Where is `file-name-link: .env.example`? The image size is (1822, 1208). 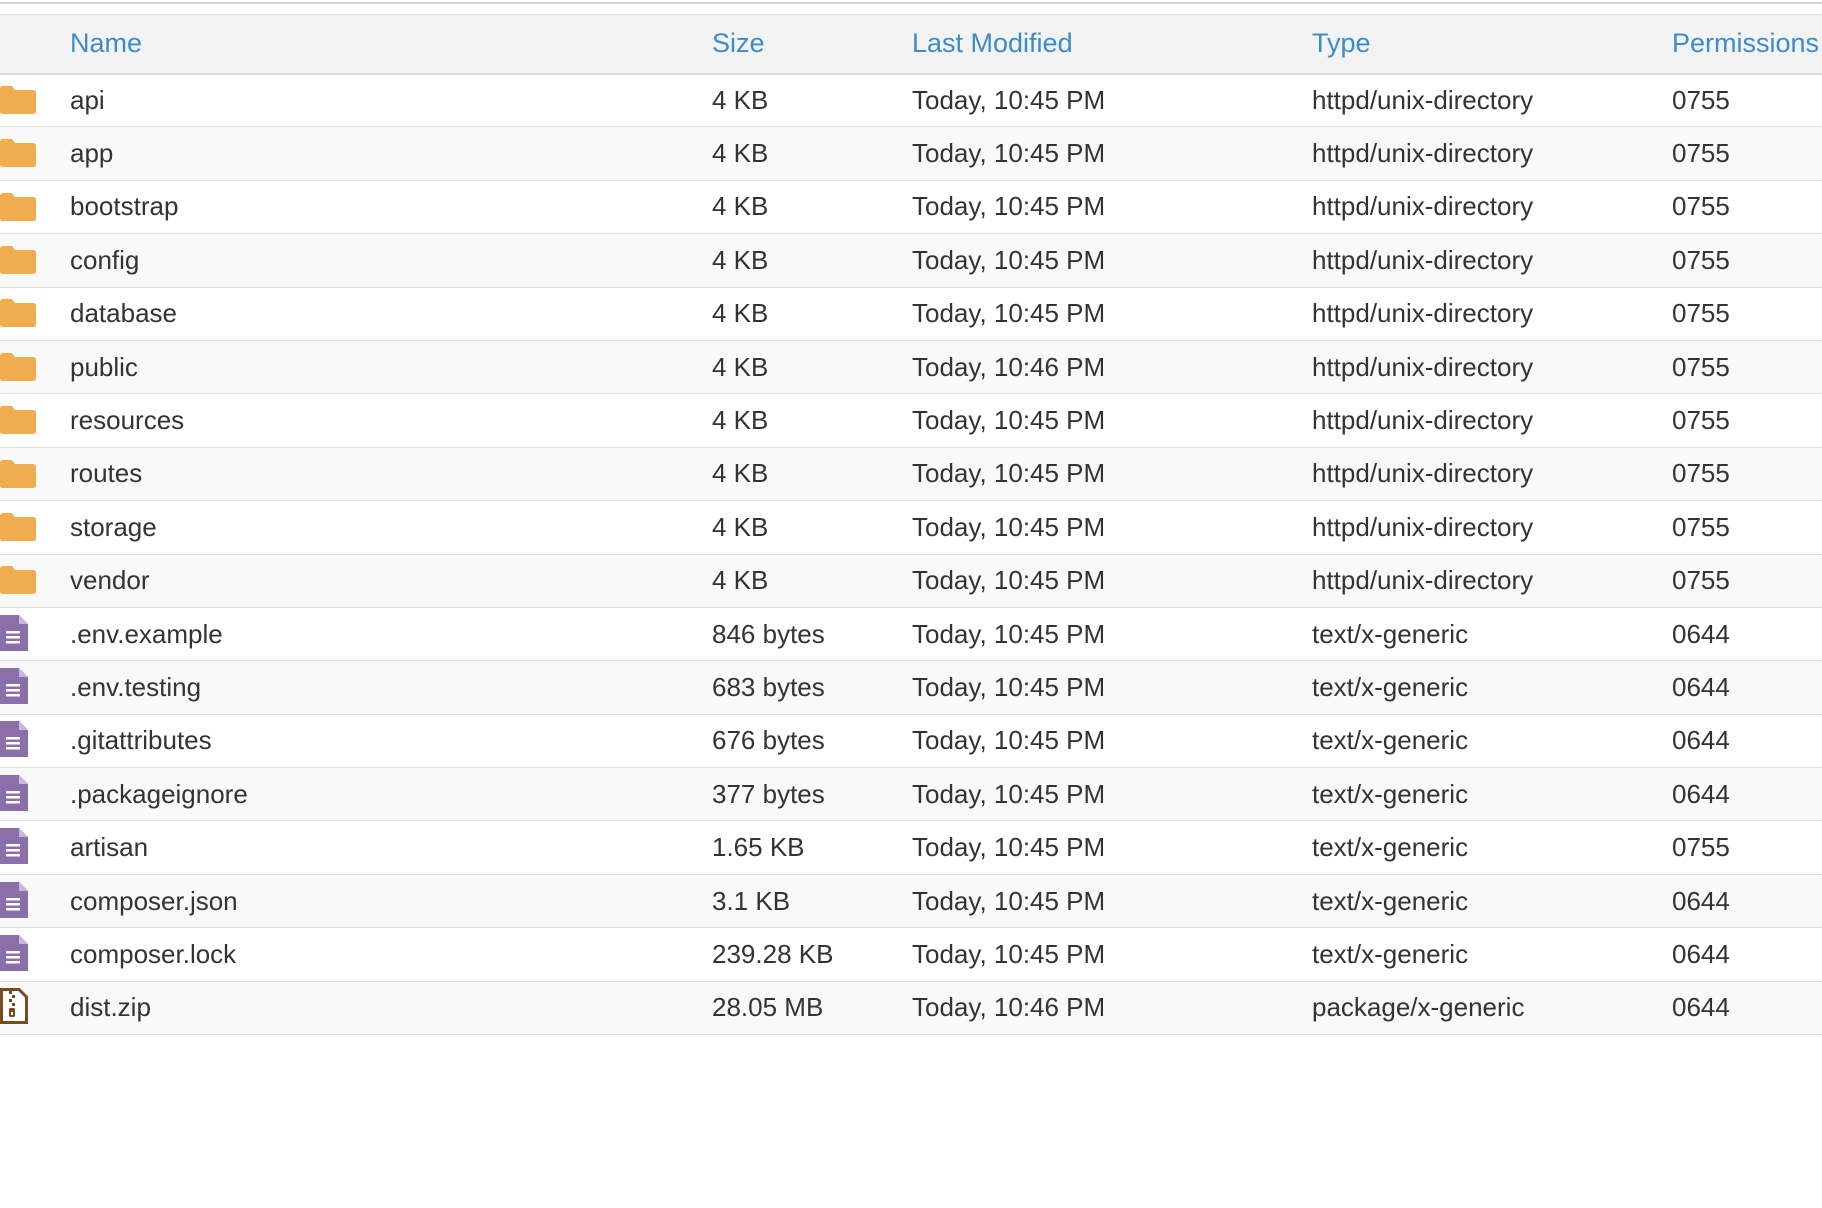 file-name-link: .env.example is located at coordinates (146, 634).